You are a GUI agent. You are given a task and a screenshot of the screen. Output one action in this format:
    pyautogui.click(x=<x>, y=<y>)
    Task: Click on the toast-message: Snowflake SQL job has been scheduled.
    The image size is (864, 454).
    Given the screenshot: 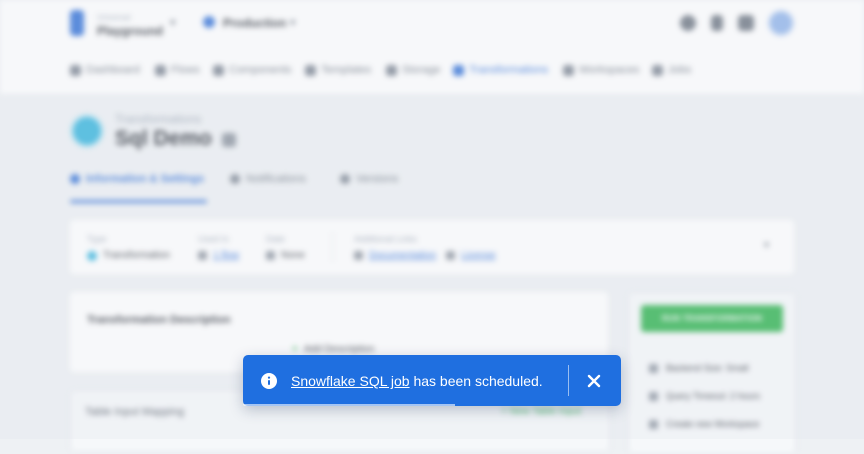 What is the action you would take?
    pyautogui.click(x=417, y=381)
    